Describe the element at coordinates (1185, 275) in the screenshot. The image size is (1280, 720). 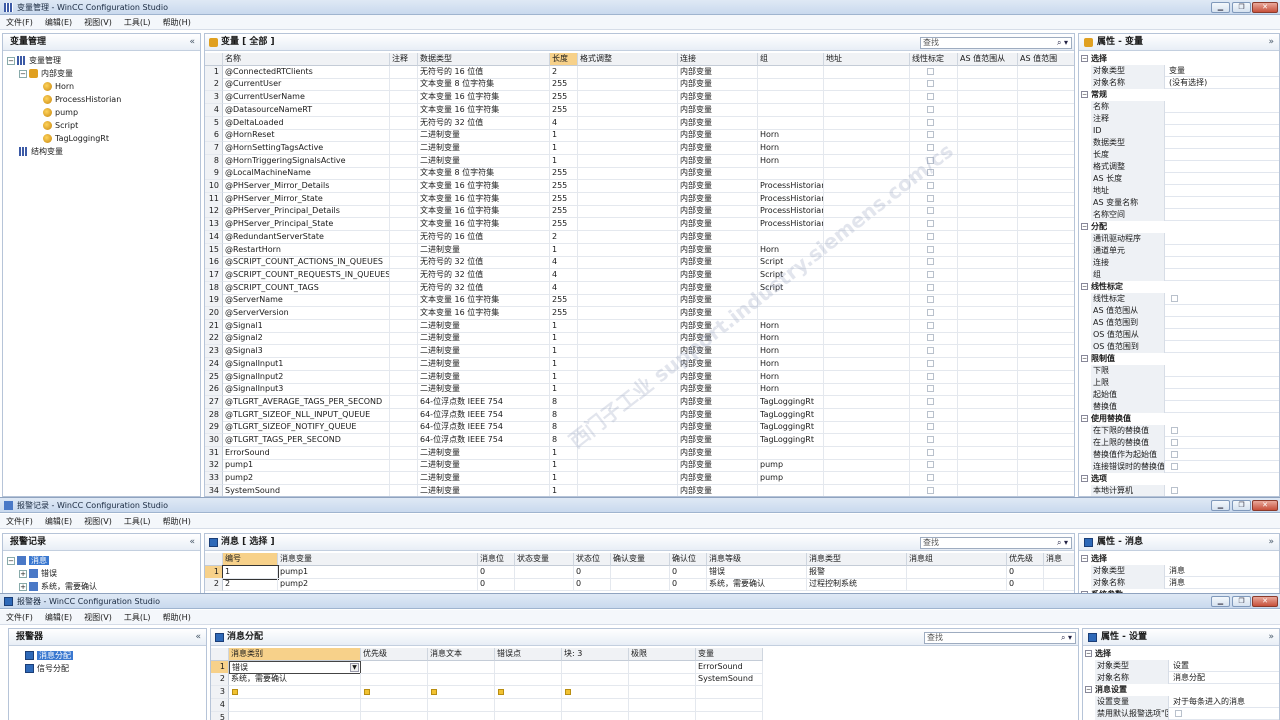
I see `property-row: 组` at that location.